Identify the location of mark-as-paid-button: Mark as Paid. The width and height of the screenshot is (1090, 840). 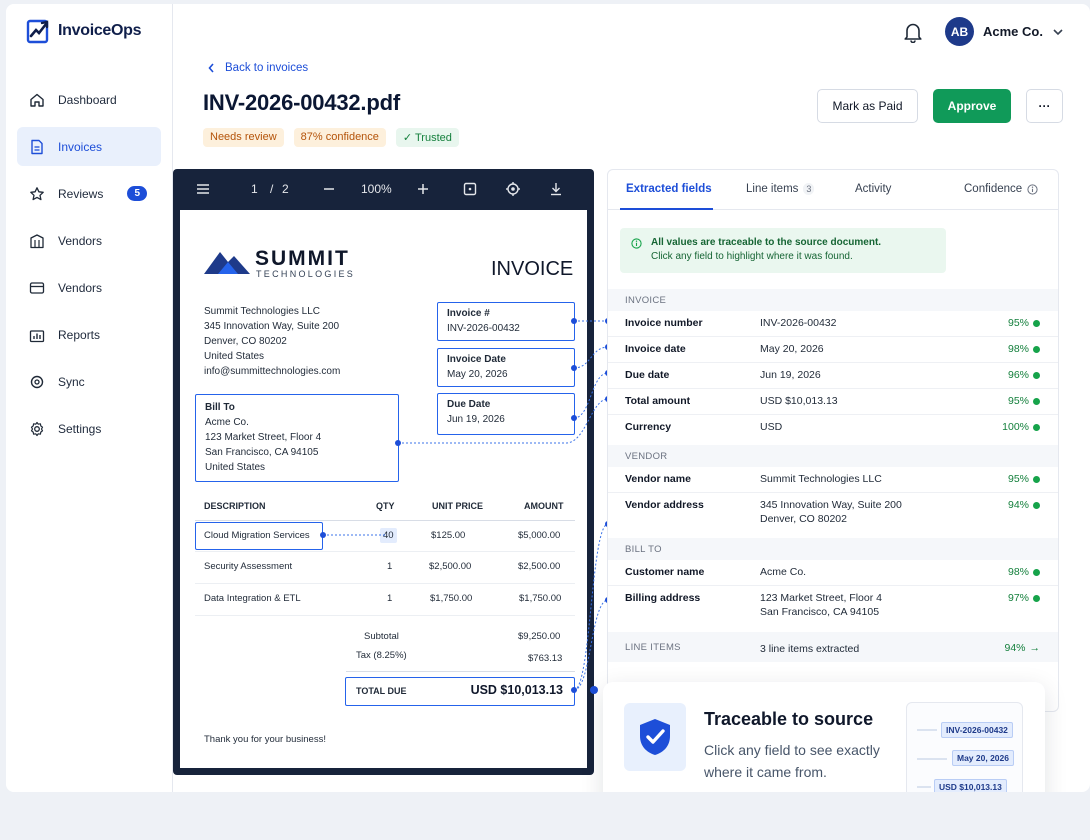
(867, 106).